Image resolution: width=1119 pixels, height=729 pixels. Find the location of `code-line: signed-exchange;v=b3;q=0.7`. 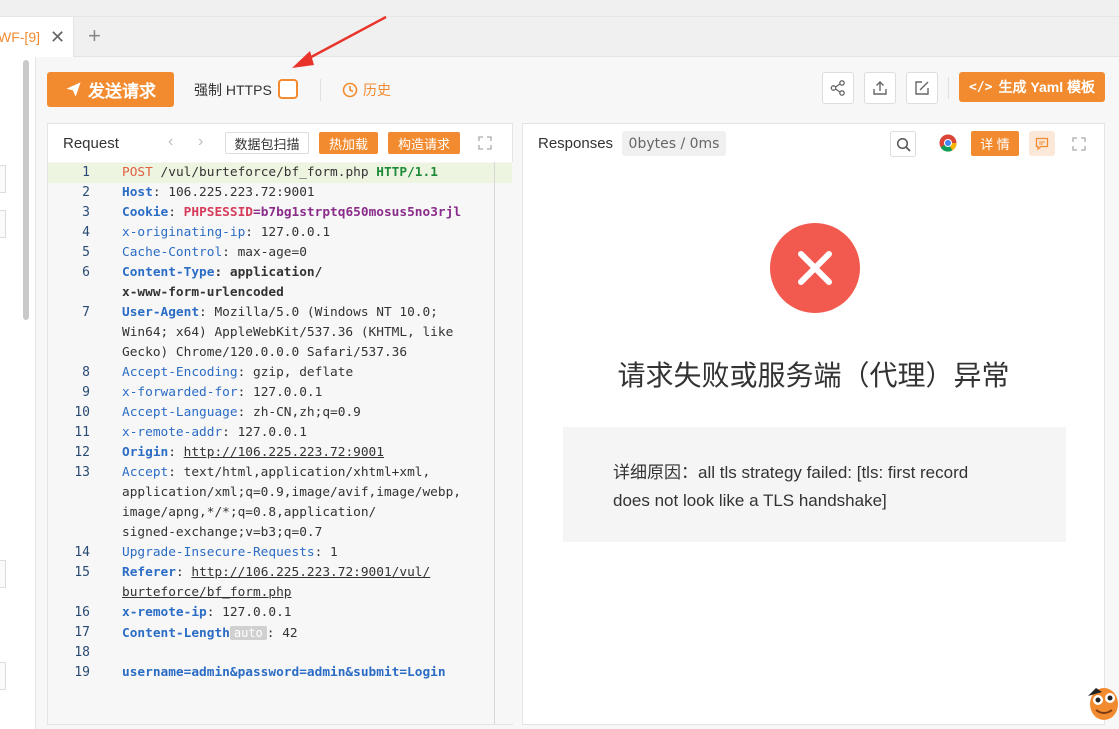

code-line: signed-exchange;v=b3;q=0.7 is located at coordinates (222, 532).